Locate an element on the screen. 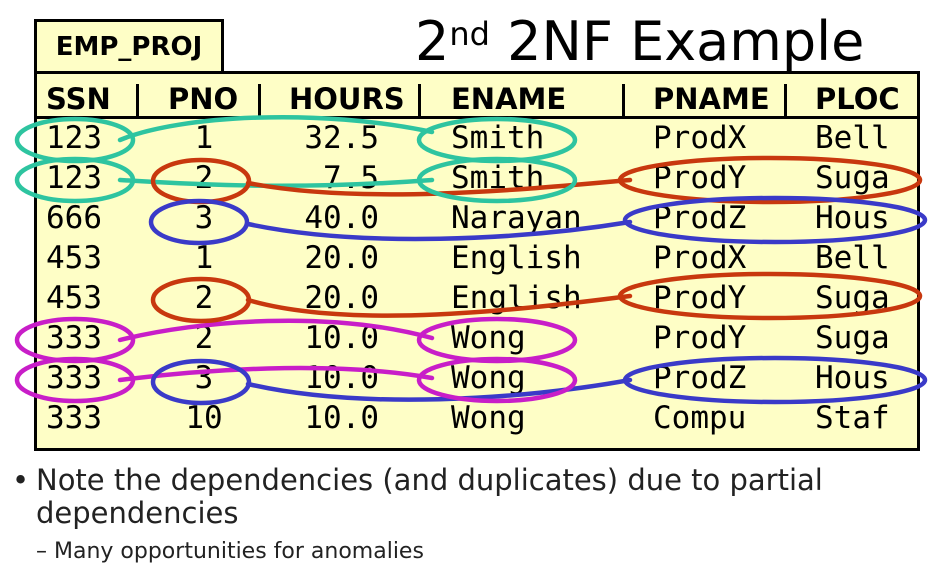 The width and height of the screenshot is (943, 570). bullet-sub-text: Many opportunities for anomalies is located at coordinates (239, 551).